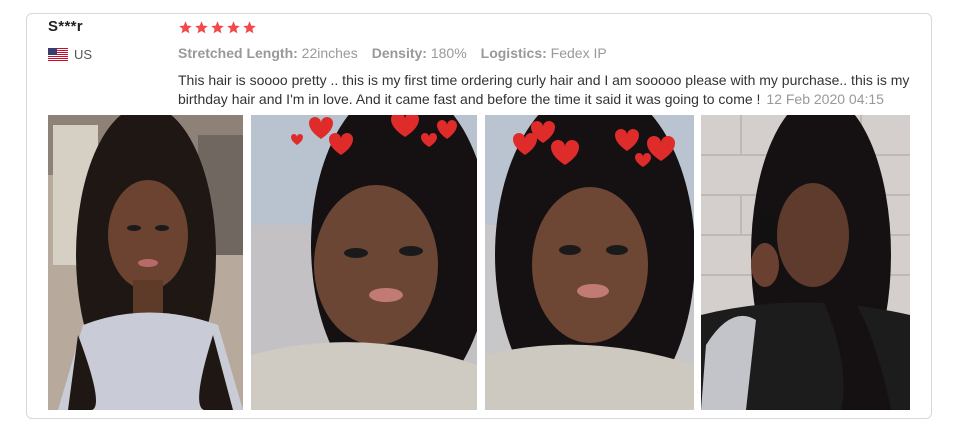 Image resolution: width=960 pixels, height=430 pixels. Describe the element at coordinates (70, 40) in the screenshot. I see `reviewer-info: S***r US` at that location.